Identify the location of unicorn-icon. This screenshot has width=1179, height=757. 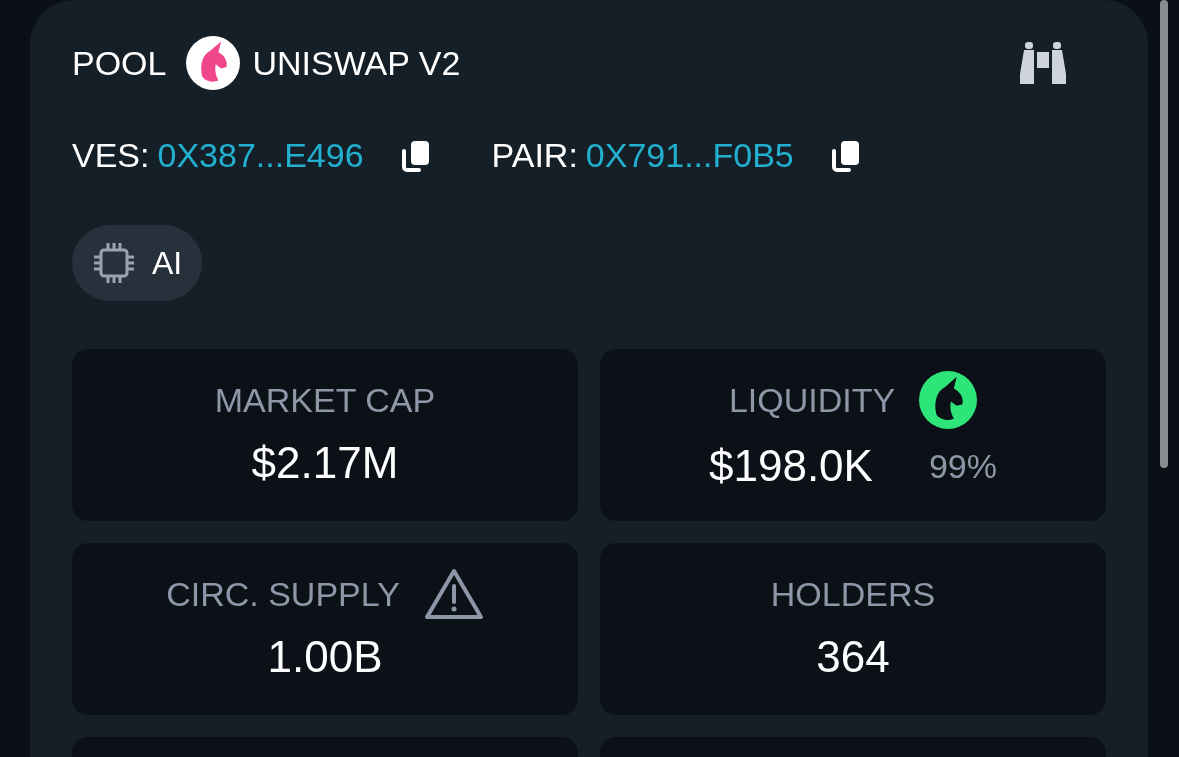
(948, 400).